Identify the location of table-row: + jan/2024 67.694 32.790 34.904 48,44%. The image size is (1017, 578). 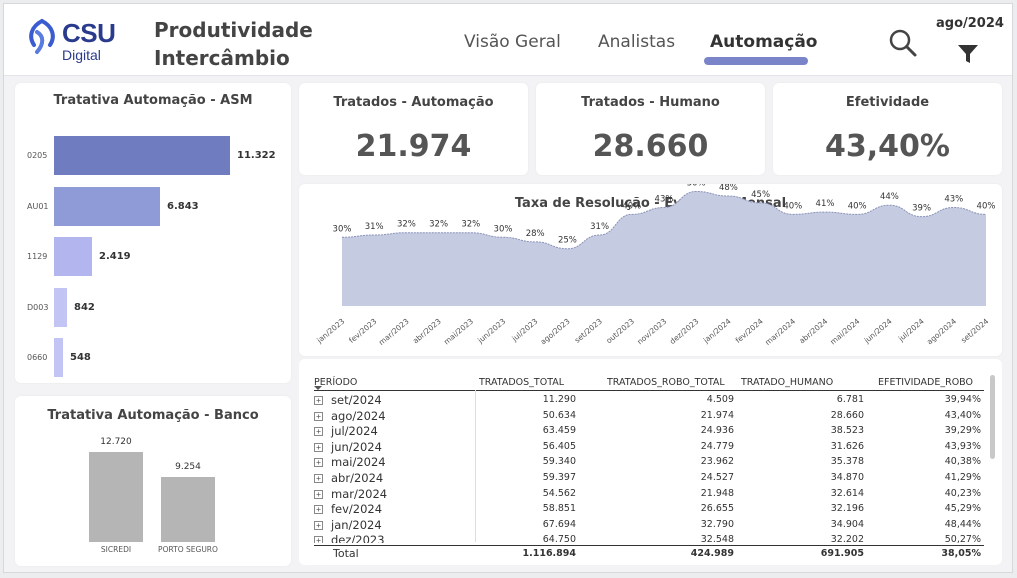
(644, 525).